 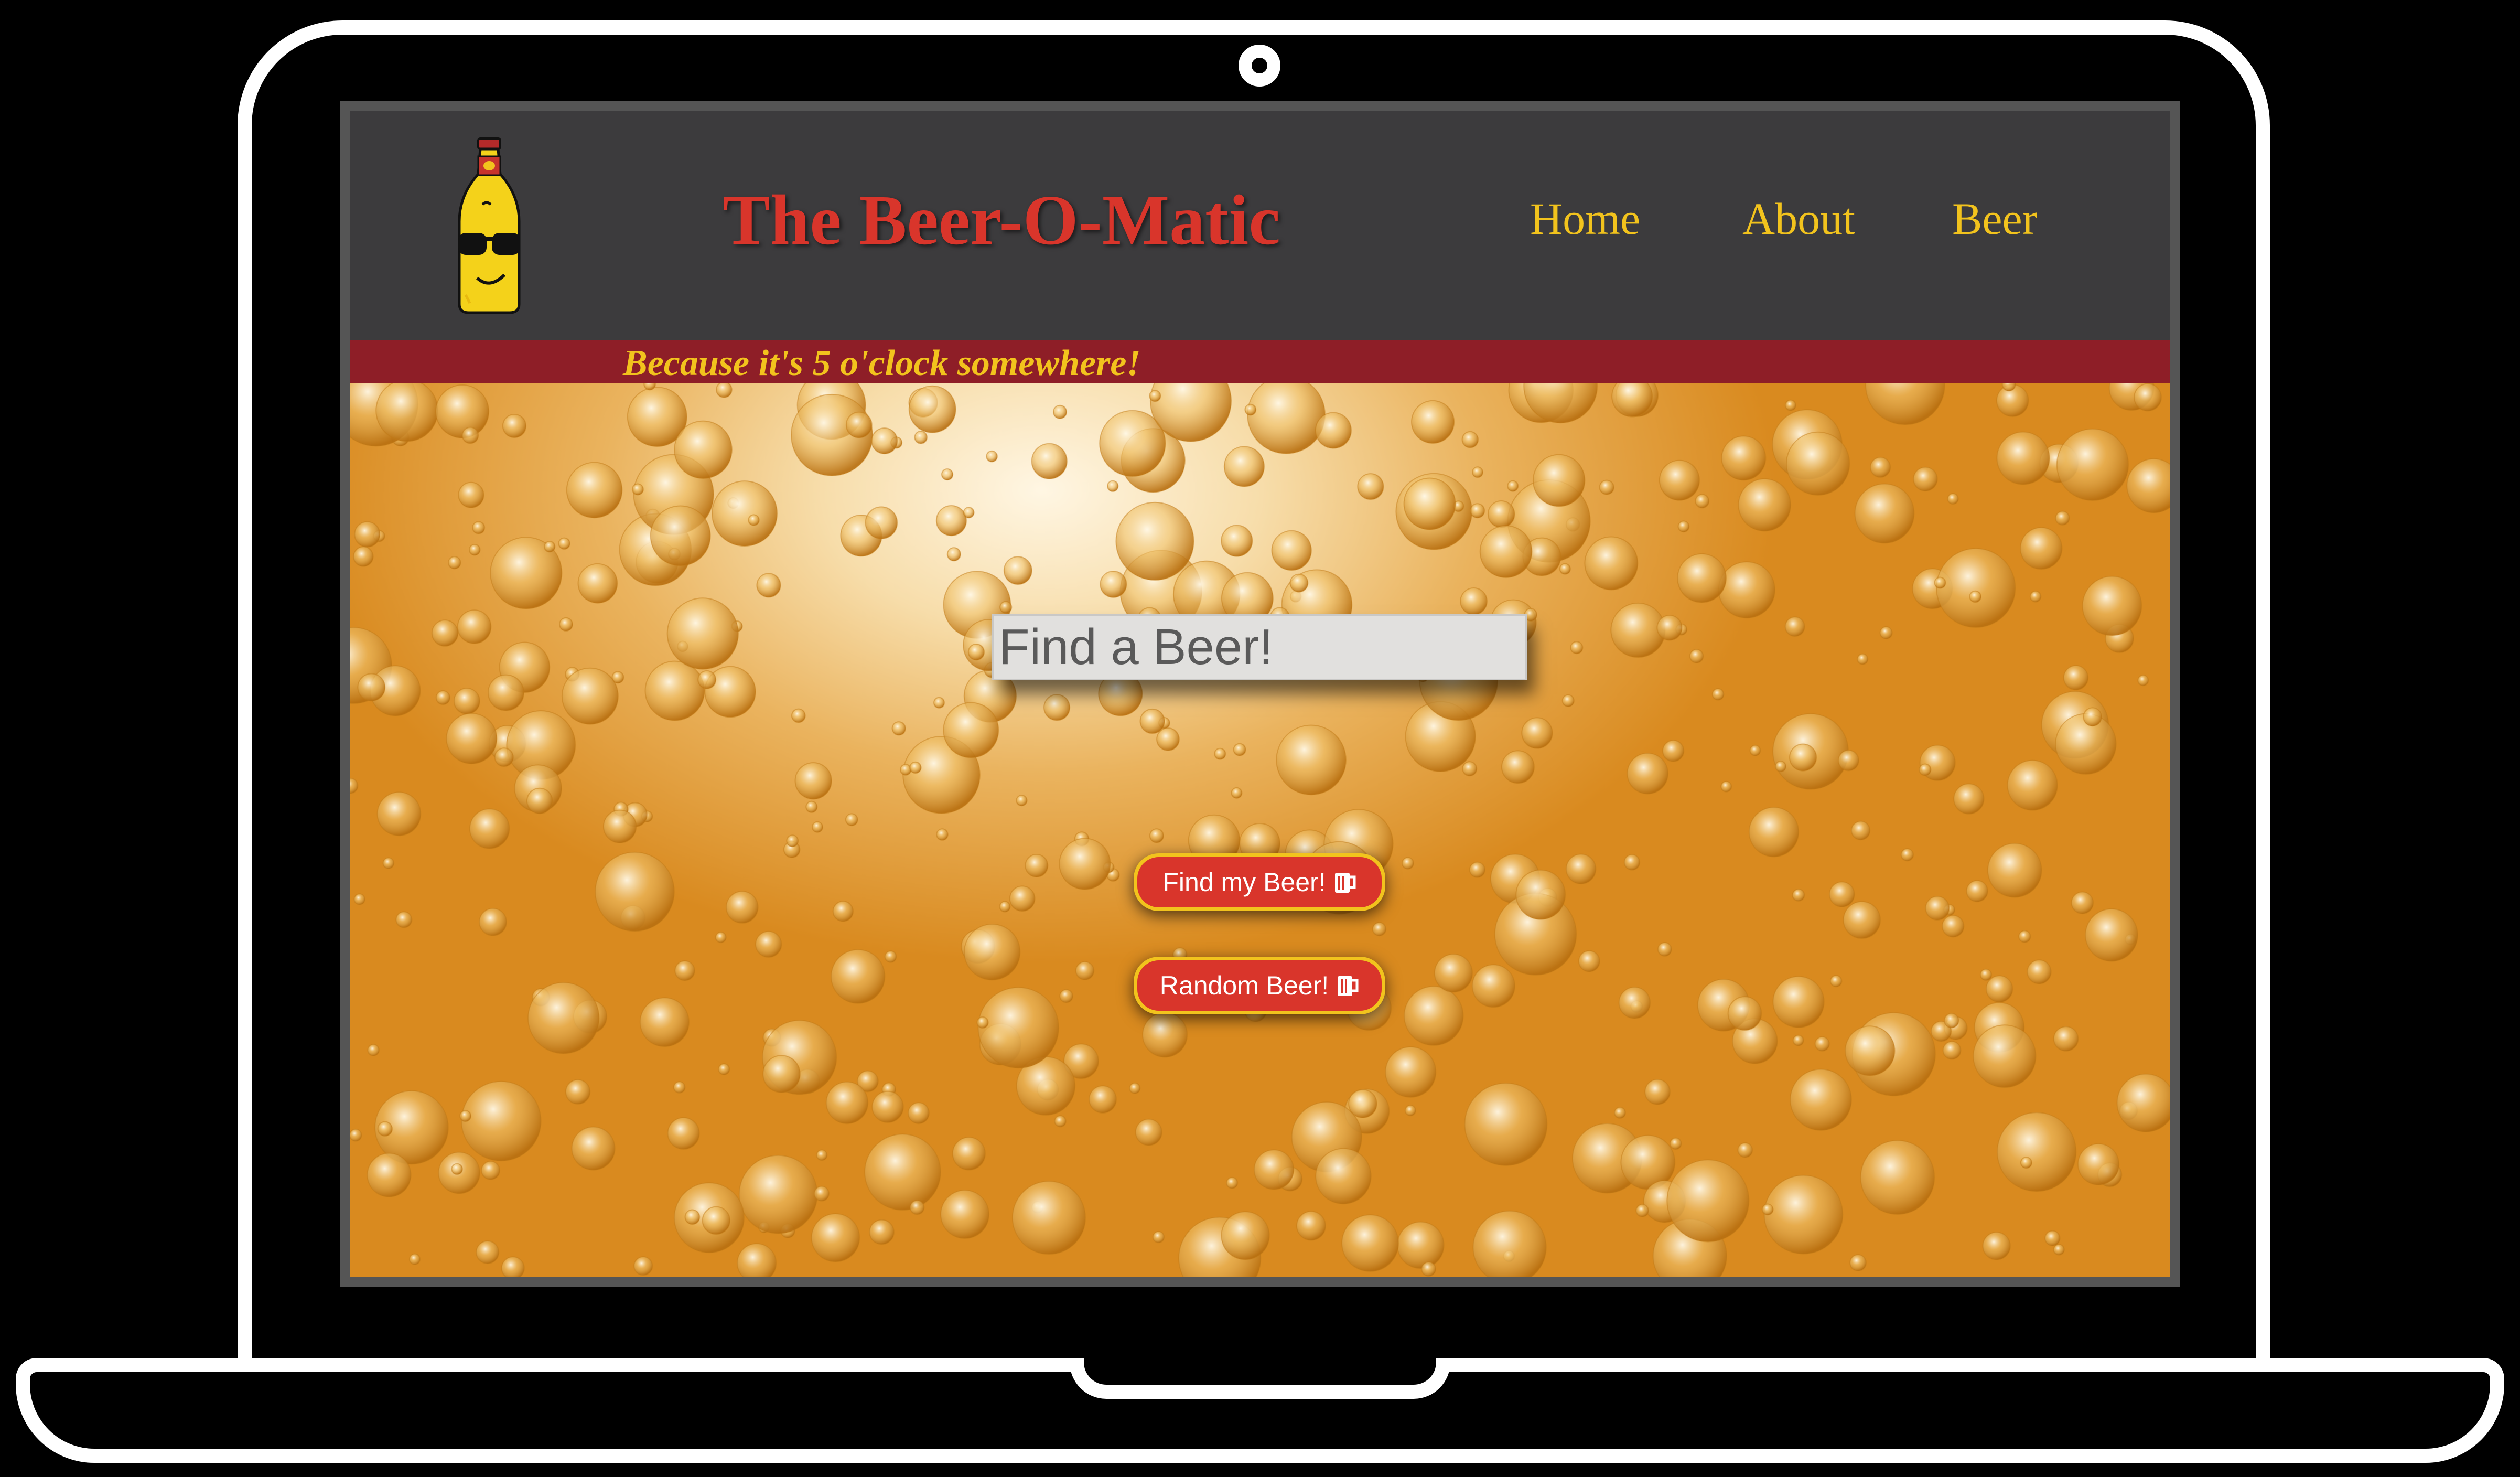 What do you see at coordinates (1585, 218) in the screenshot?
I see `nav-link-home: Home` at bounding box center [1585, 218].